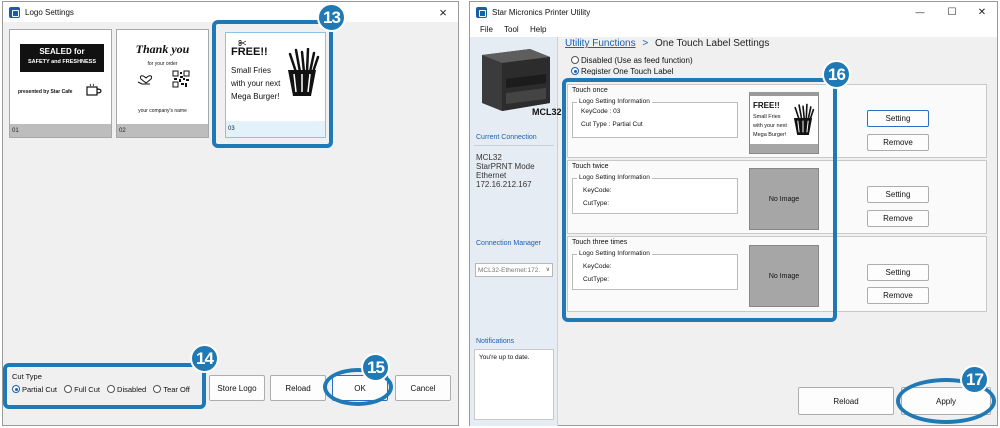 The image size is (1000, 428). Describe the element at coordinates (898, 272) in the screenshot. I see `touch-three-times-setting-button: Setting` at that location.